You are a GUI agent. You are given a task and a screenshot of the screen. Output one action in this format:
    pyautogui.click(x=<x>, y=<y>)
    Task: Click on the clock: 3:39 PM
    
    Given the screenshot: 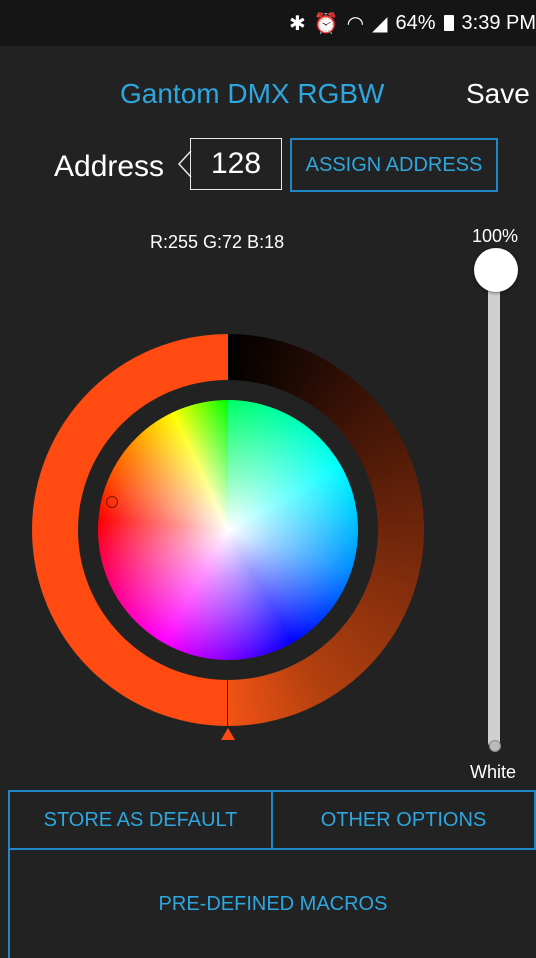 What is the action you would take?
    pyautogui.click(x=498, y=22)
    